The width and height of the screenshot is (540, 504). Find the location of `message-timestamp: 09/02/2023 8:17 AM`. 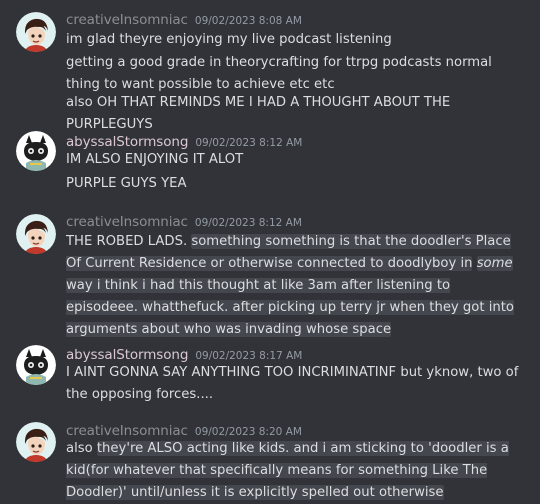

message-timestamp: 09/02/2023 8:17 AM is located at coordinates (249, 356).